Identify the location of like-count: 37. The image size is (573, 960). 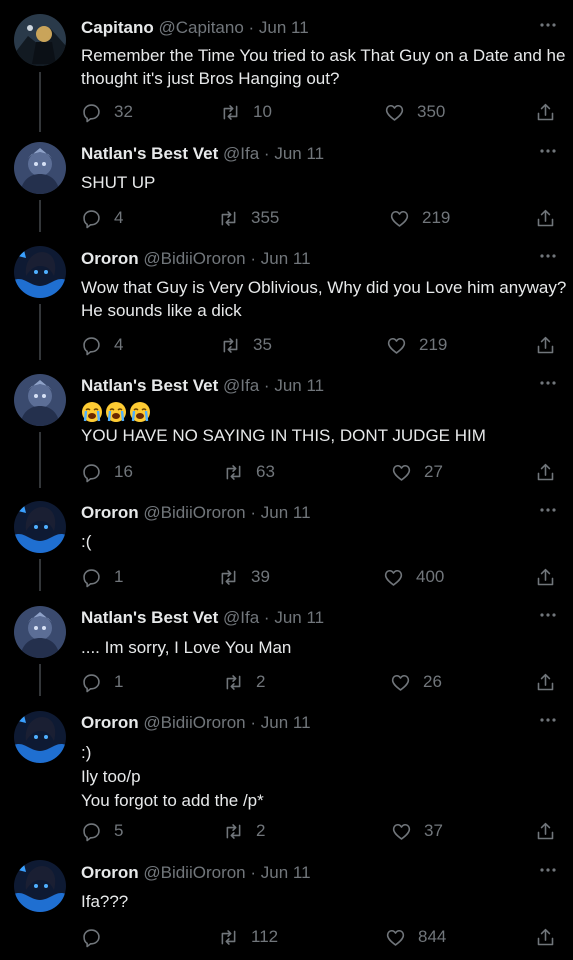
(433, 830).